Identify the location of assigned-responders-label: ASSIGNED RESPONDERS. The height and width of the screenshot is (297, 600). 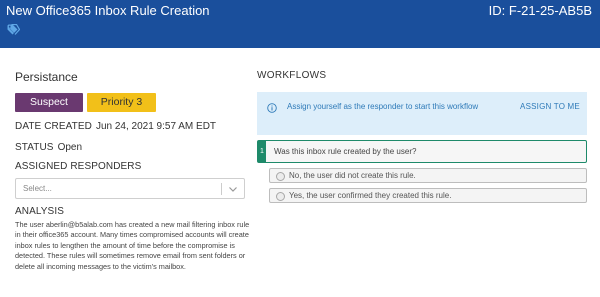
(78, 166).